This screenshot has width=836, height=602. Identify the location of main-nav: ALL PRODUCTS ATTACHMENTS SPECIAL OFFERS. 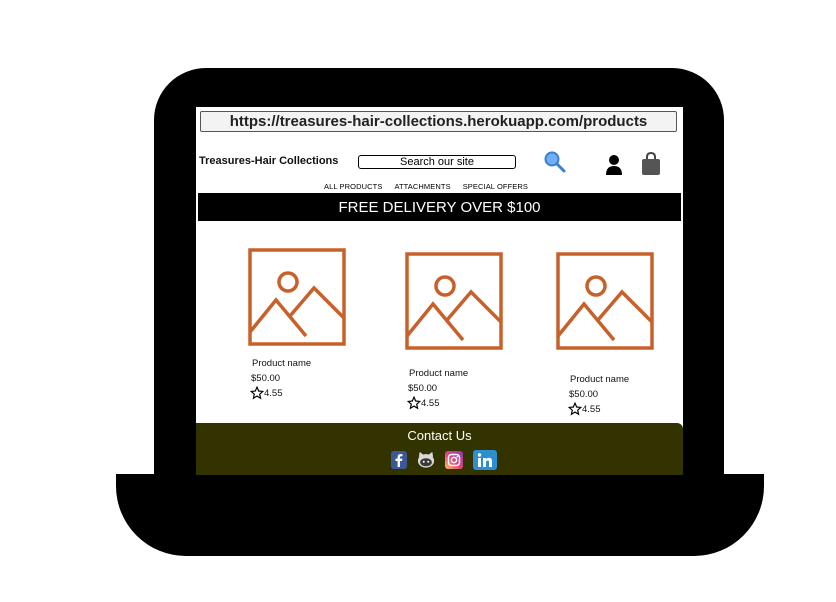
(426, 186).